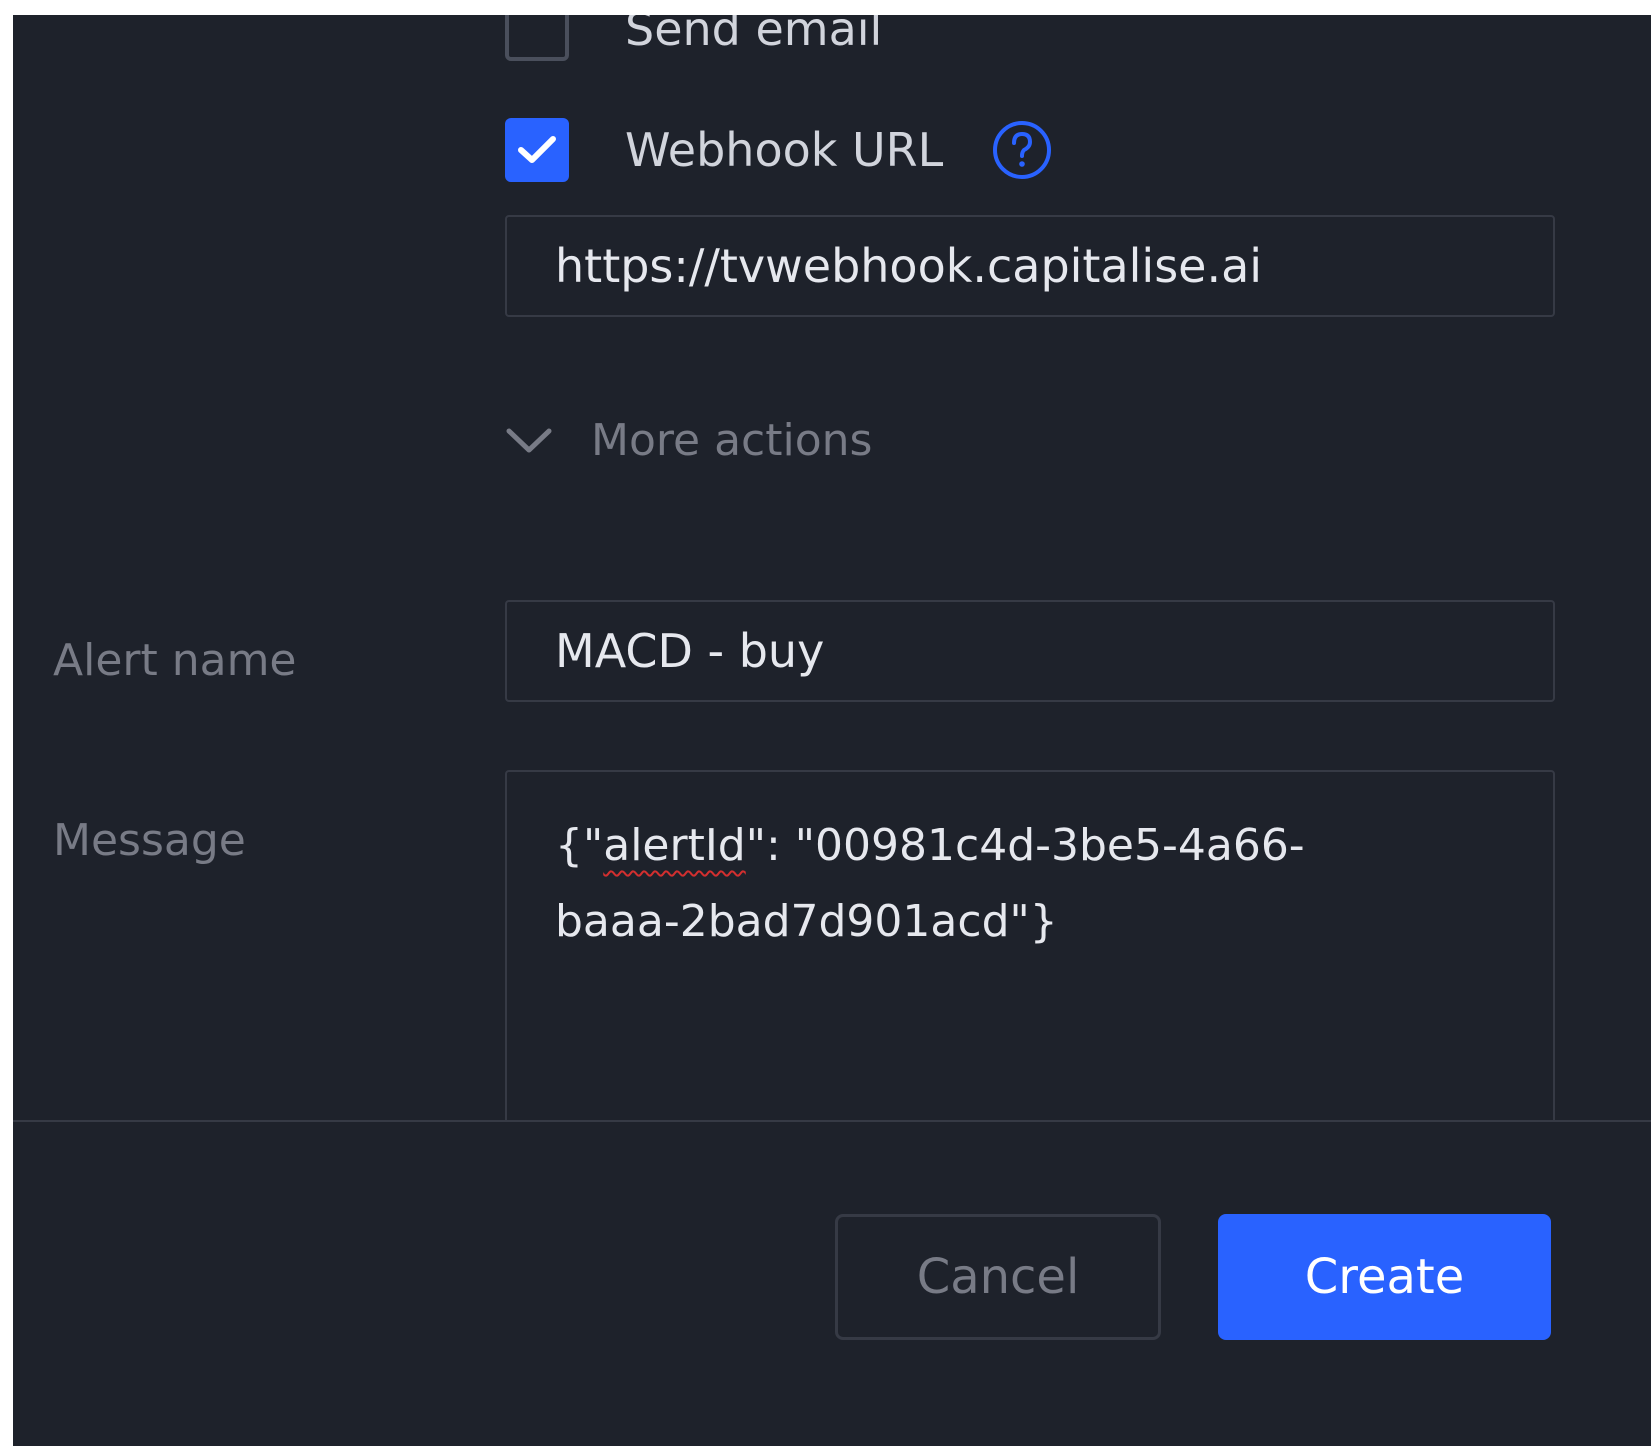 The width and height of the screenshot is (1651, 1446). What do you see at coordinates (1025, 845) in the screenshot?
I see `message-line-1-suffix: ": "00981c4d-3be5-4a66-` at bounding box center [1025, 845].